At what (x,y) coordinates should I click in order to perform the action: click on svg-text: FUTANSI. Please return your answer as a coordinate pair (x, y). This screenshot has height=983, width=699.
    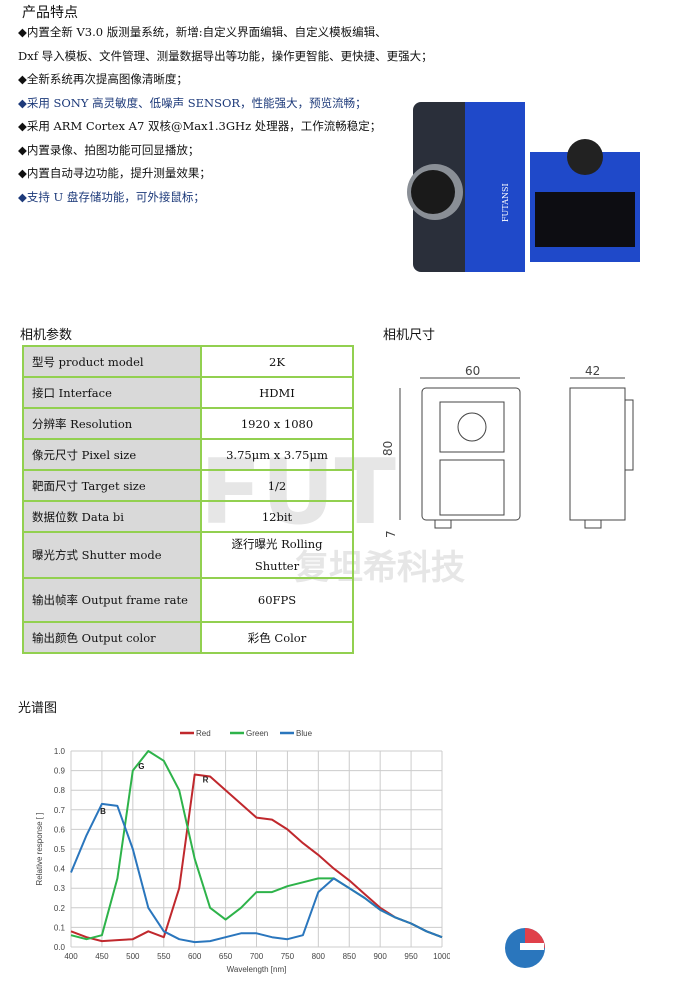
    Looking at the image, I should click on (505, 202).